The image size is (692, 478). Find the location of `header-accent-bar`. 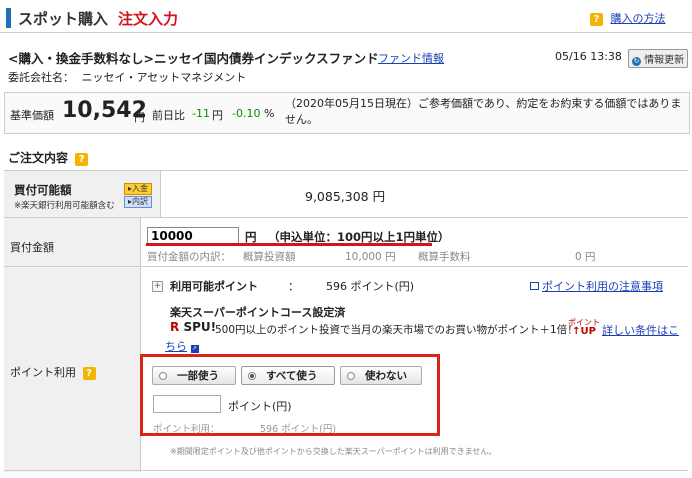

header-accent-bar is located at coordinates (8, 18).